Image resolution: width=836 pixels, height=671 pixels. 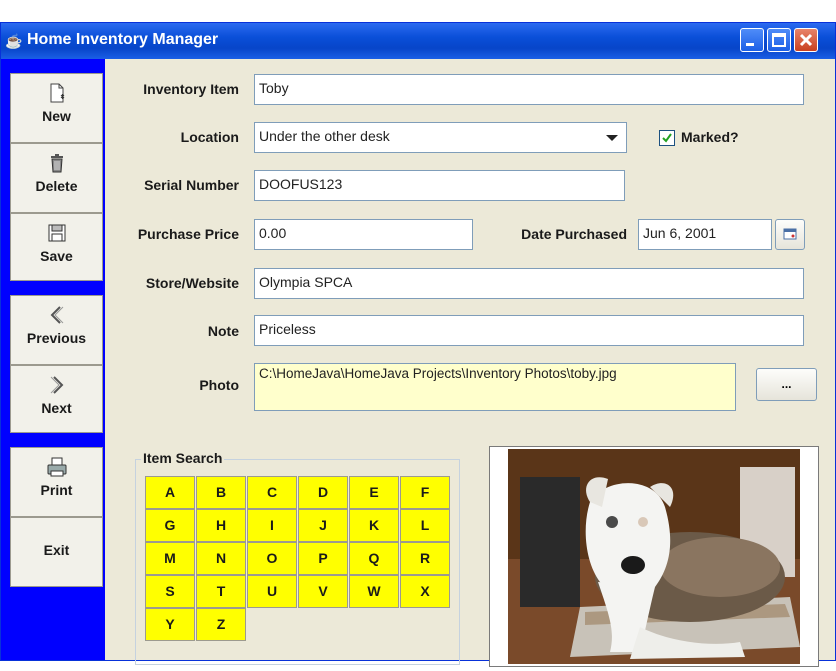 What do you see at coordinates (323, 591) in the screenshot?
I see `letter-key-v: V` at bounding box center [323, 591].